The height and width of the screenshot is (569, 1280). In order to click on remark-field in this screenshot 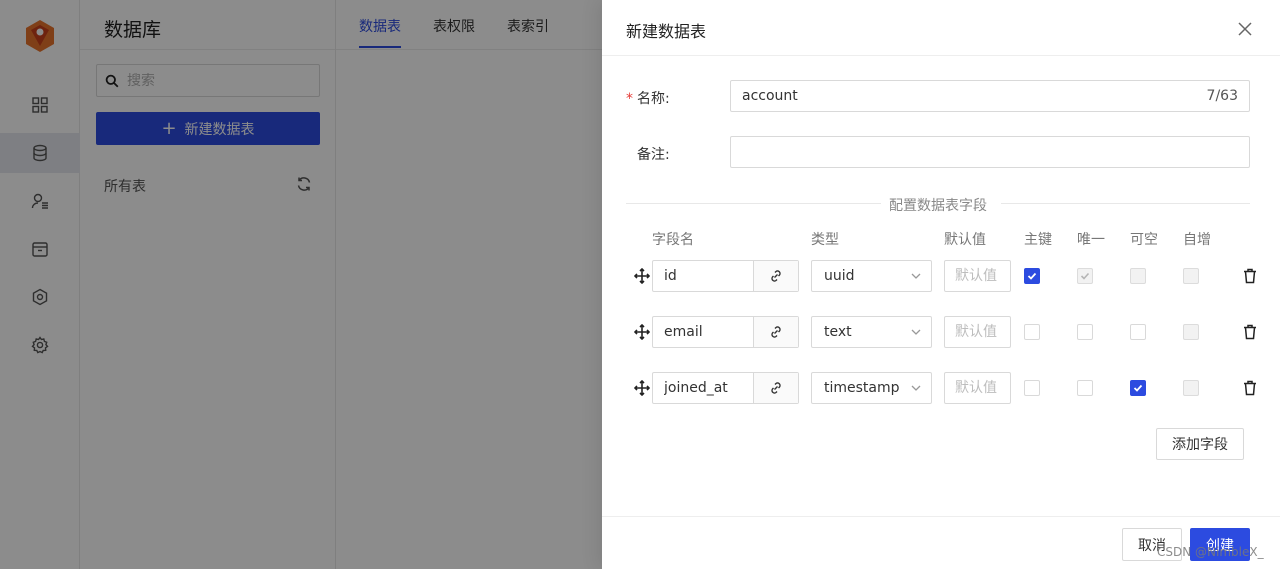, I will do `click(990, 152)`.